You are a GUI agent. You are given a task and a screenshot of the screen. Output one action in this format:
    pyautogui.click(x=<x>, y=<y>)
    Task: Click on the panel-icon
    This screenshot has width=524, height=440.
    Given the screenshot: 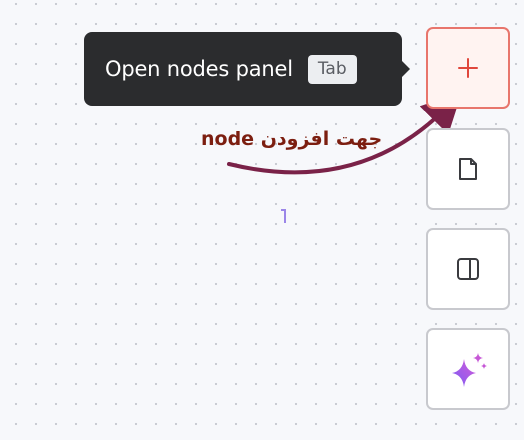 What is the action you would take?
    pyautogui.click(x=468, y=269)
    